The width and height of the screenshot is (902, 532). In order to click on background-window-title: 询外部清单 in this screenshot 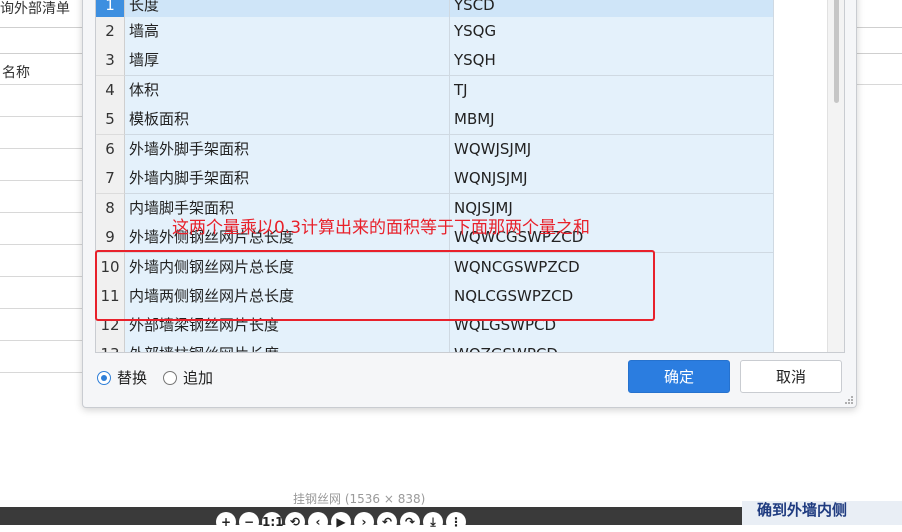, I will do `click(35, 9)`.